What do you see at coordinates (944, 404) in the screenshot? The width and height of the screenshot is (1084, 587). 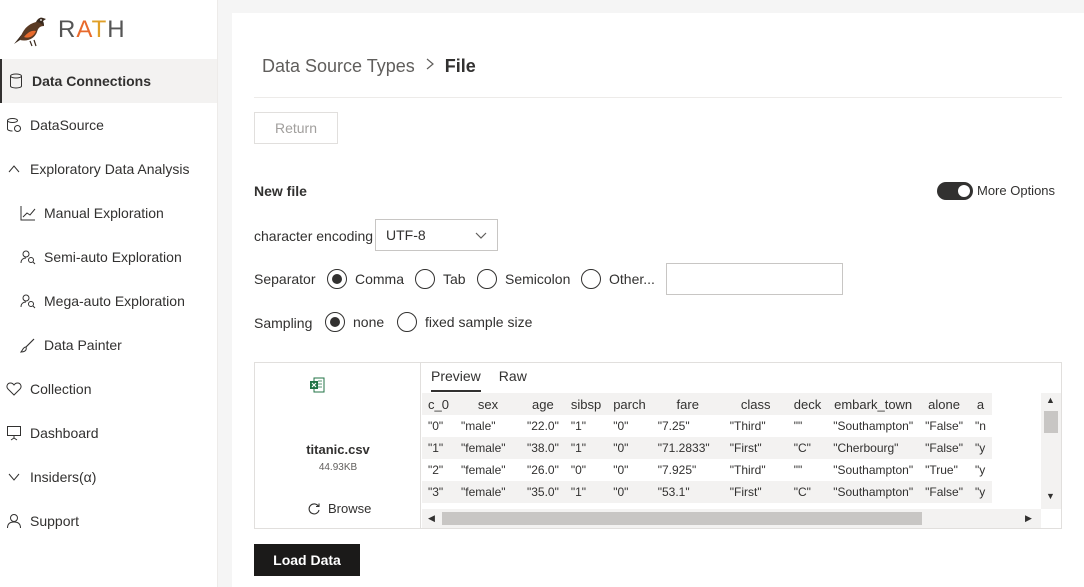 I see `column-header: alone` at bounding box center [944, 404].